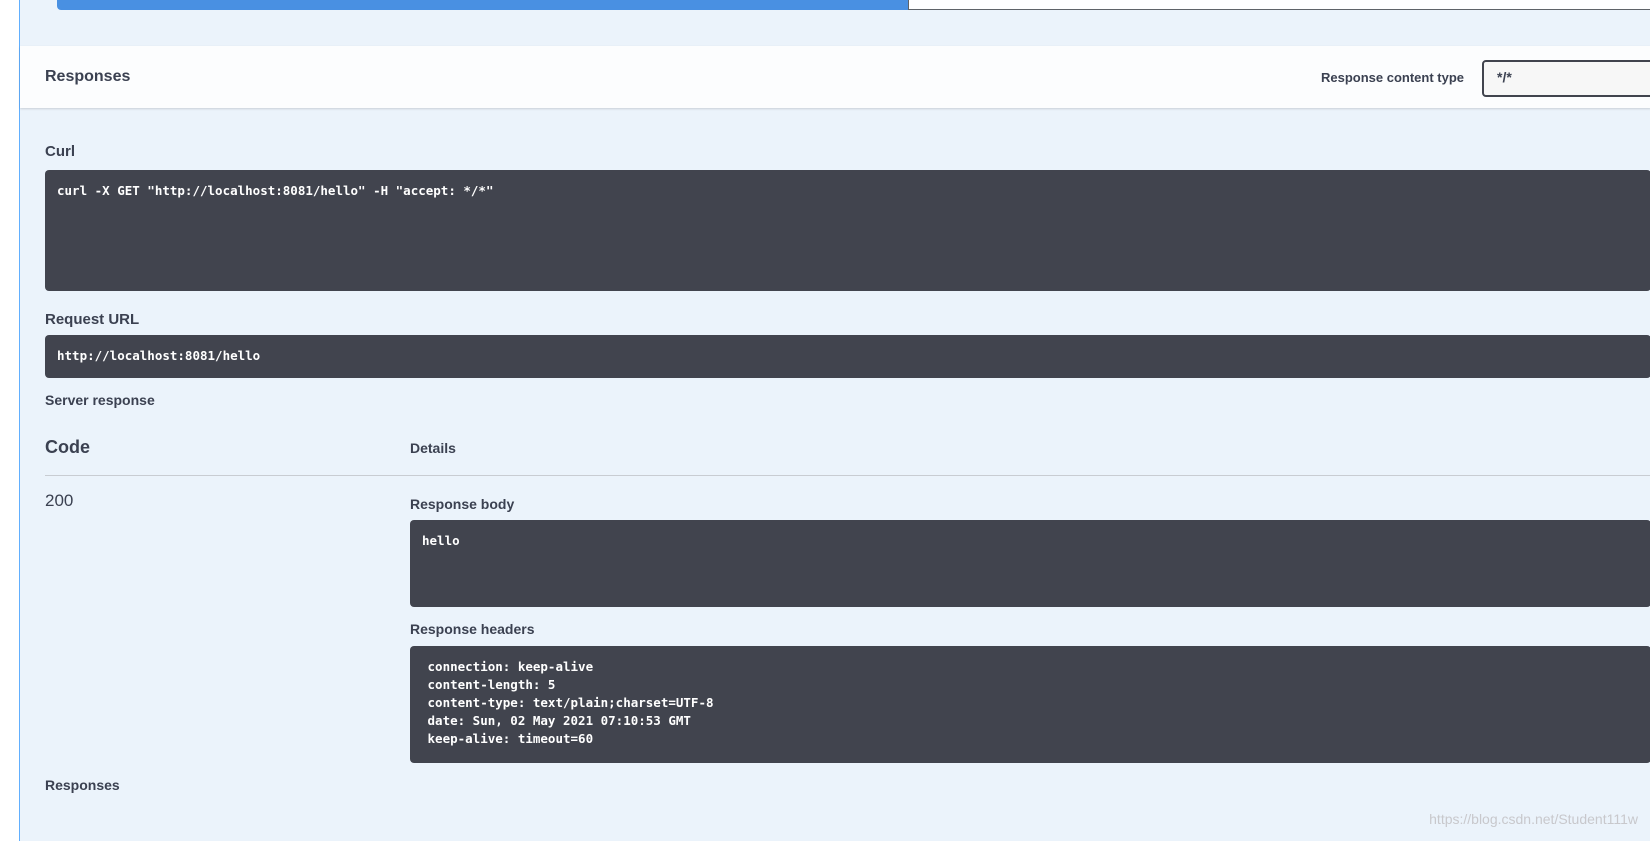 This screenshot has height=841, width=1650. Describe the element at coordinates (60, 151) in the screenshot. I see `curl-label: Curl` at that location.